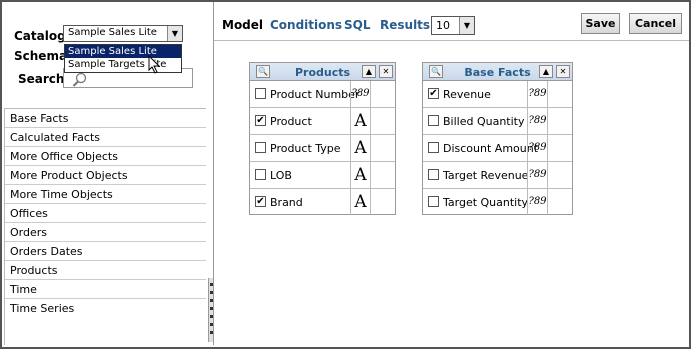  What do you see at coordinates (242, 25) in the screenshot?
I see `tab-model: Model` at bounding box center [242, 25].